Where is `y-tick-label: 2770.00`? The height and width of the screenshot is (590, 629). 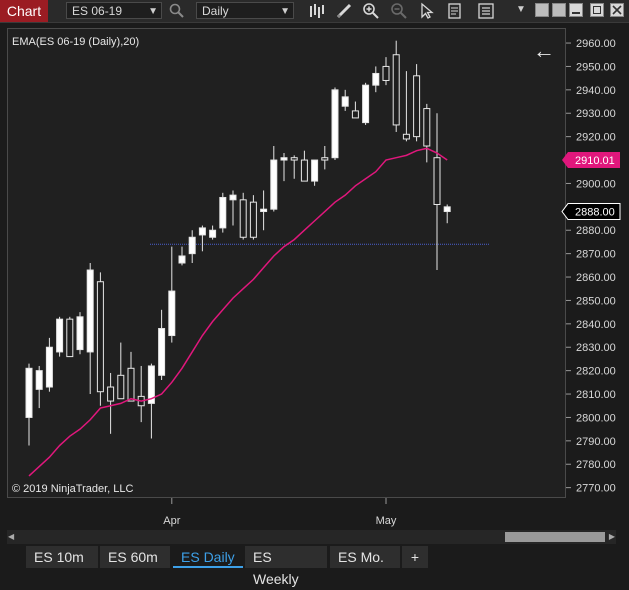
y-tick-label: 2770.00 is located at coordinates (596, 489).